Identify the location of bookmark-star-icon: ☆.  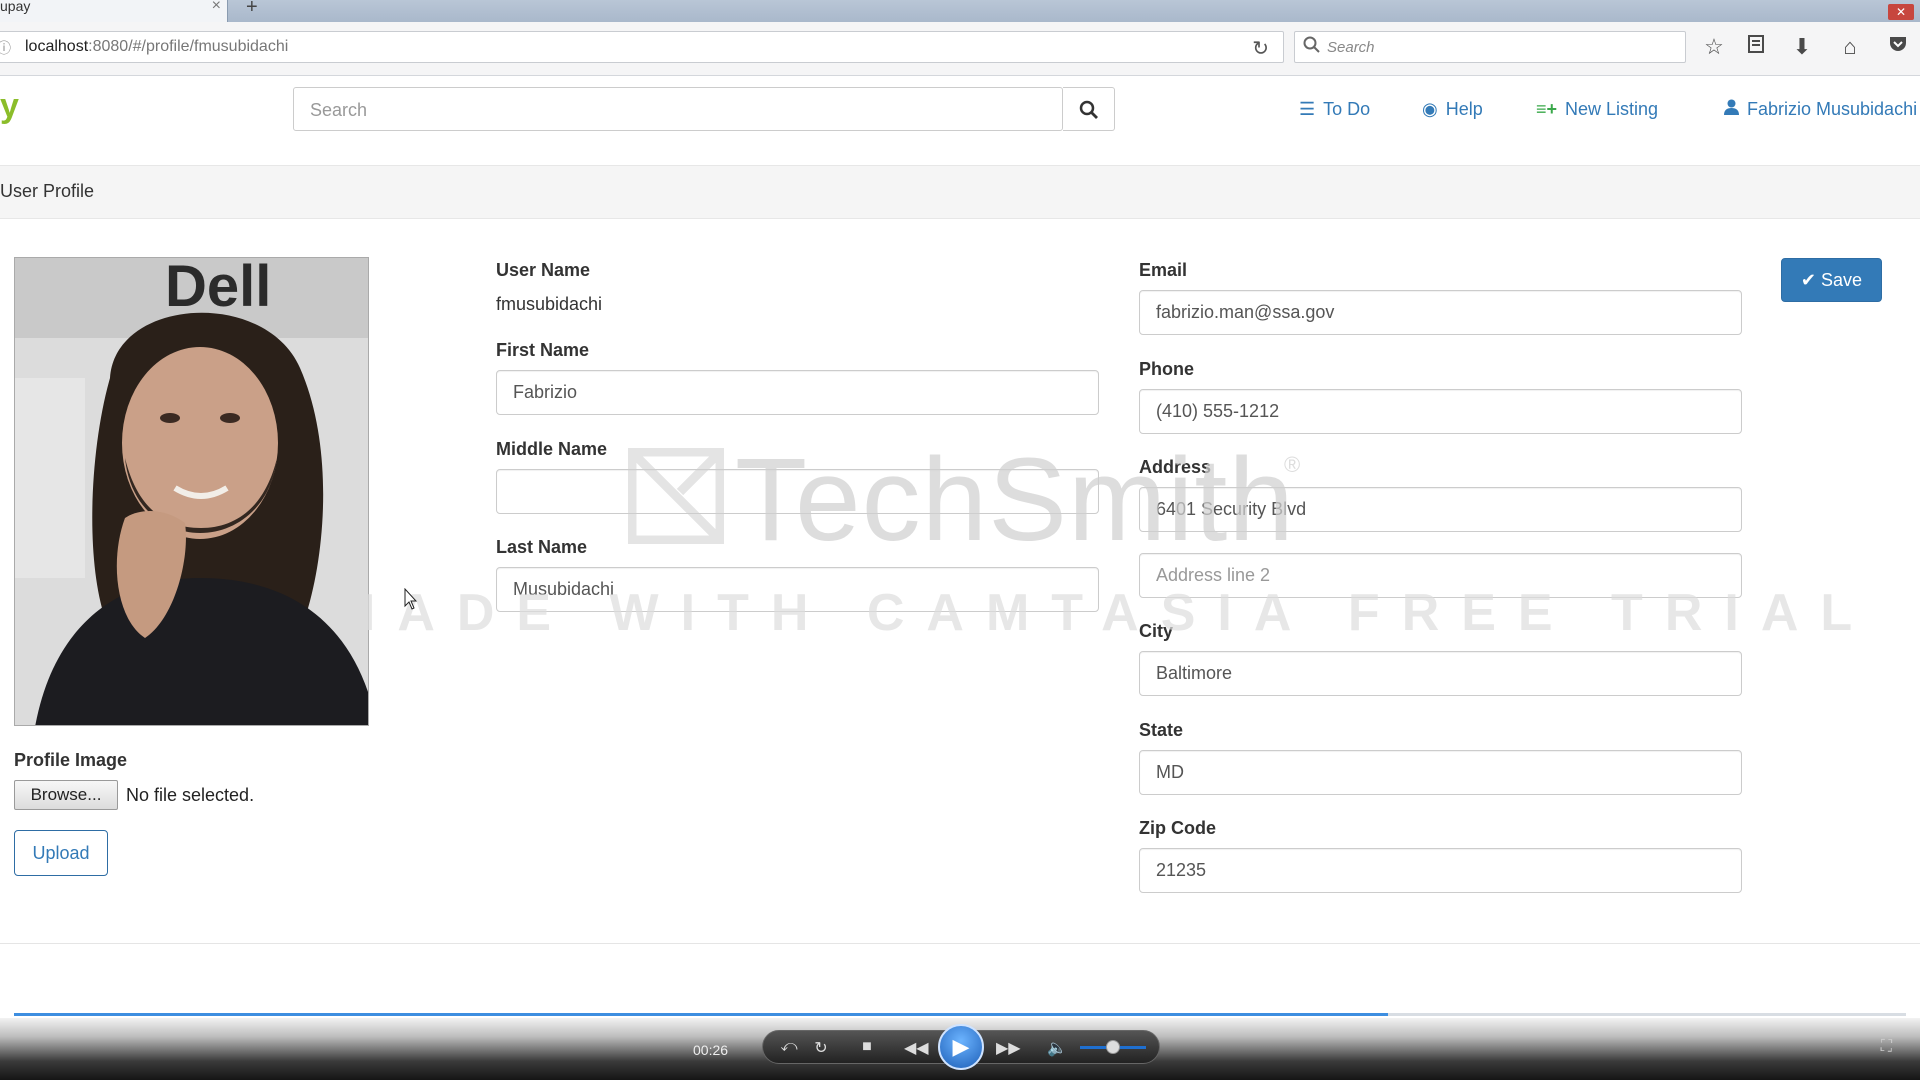
(1714, 47).